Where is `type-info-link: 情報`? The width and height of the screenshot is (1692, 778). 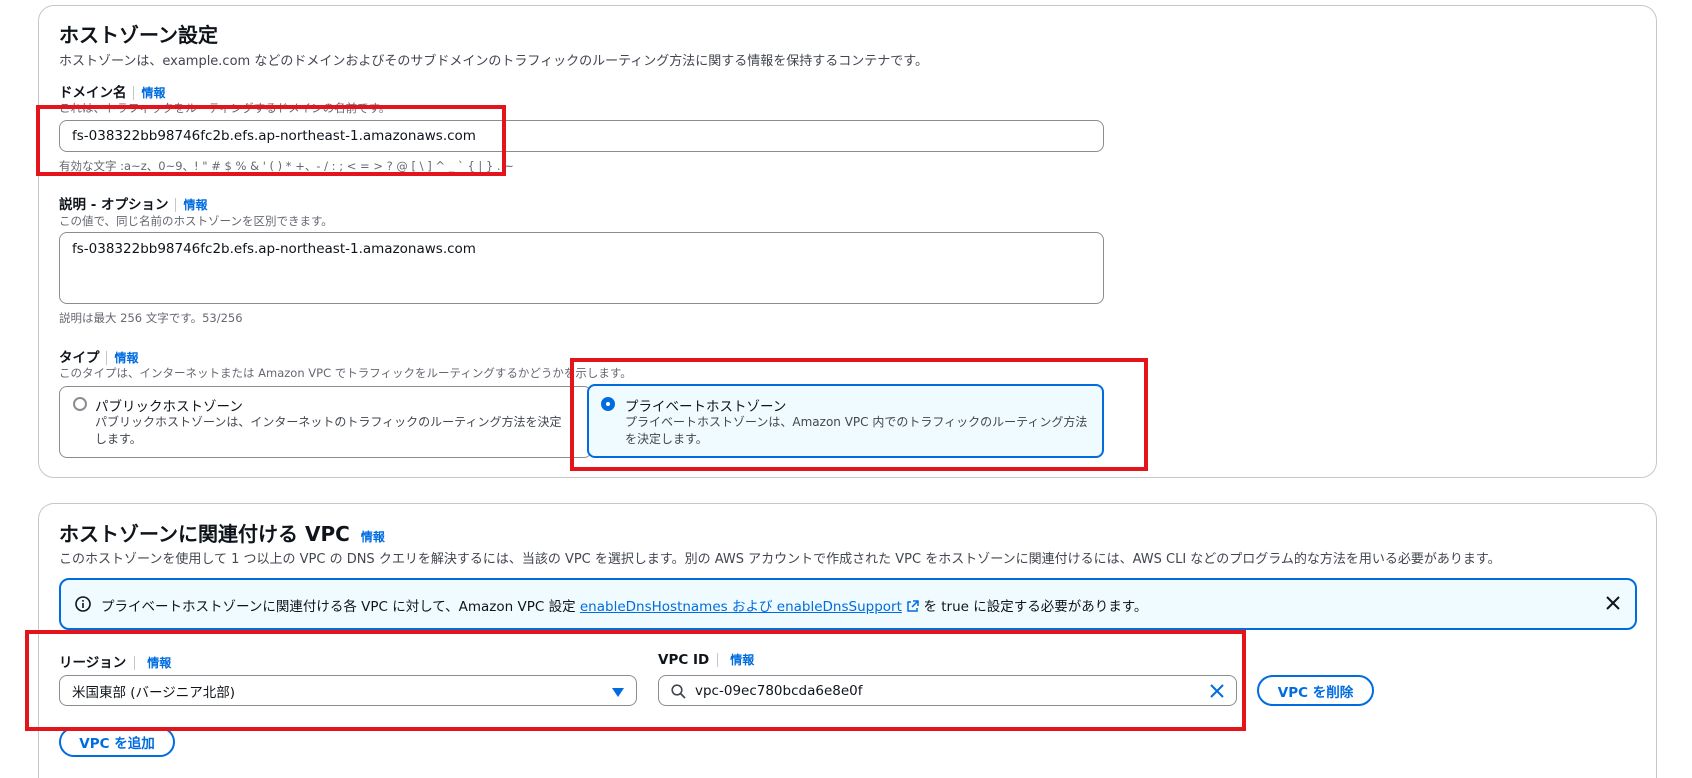
type-info-link: 情報 is located at coordinates (122, 358).